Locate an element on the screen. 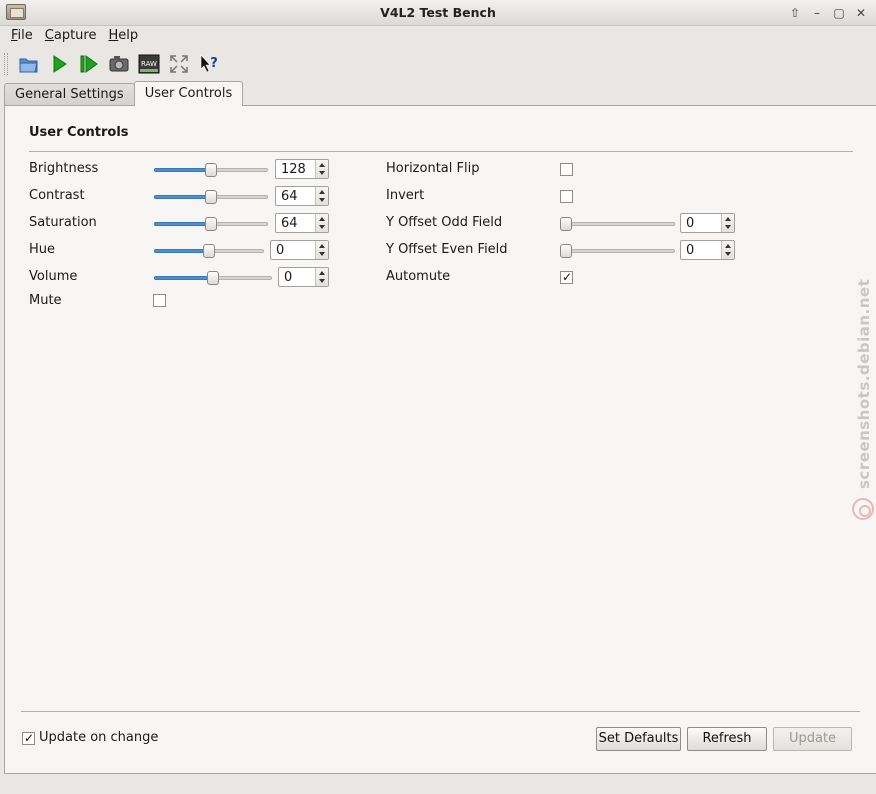 This screenshot has width=876, height=794. raw-button: RAW is located at coordinates (149, 64).